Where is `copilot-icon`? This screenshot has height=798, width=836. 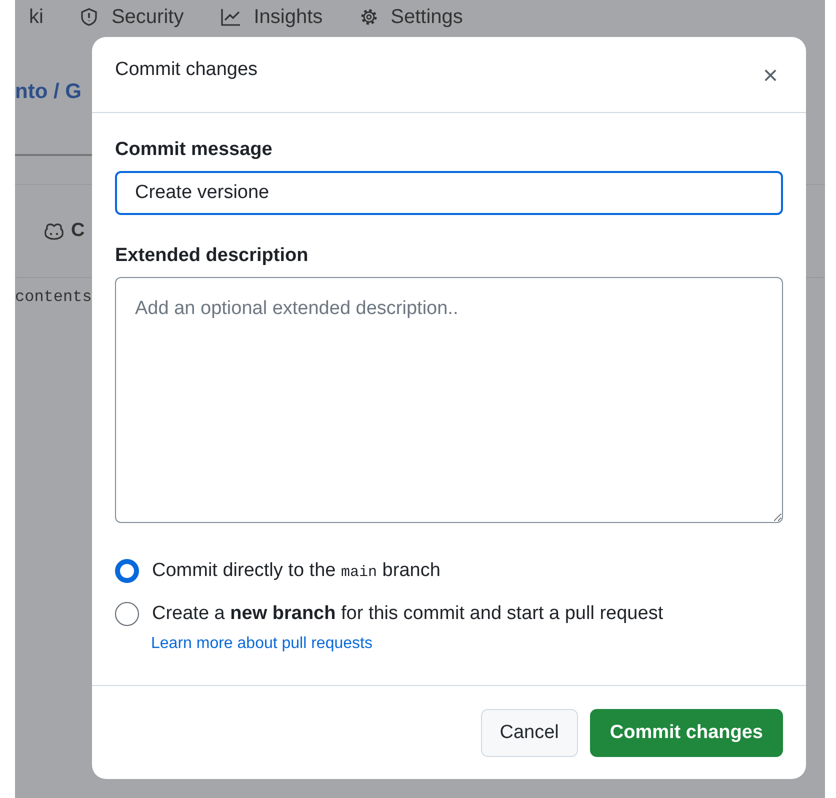
copilot-icon is located at coordinates (54, 231).